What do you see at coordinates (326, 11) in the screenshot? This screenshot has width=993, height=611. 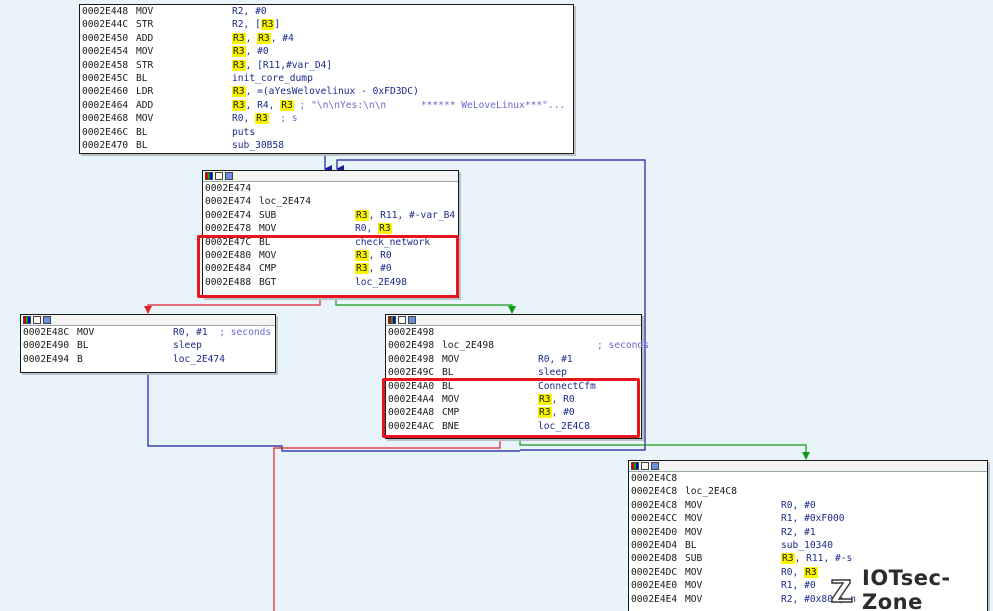 I see `asm-line: 0002E448 MOV R2, #0` at bounding box center [326, 11].